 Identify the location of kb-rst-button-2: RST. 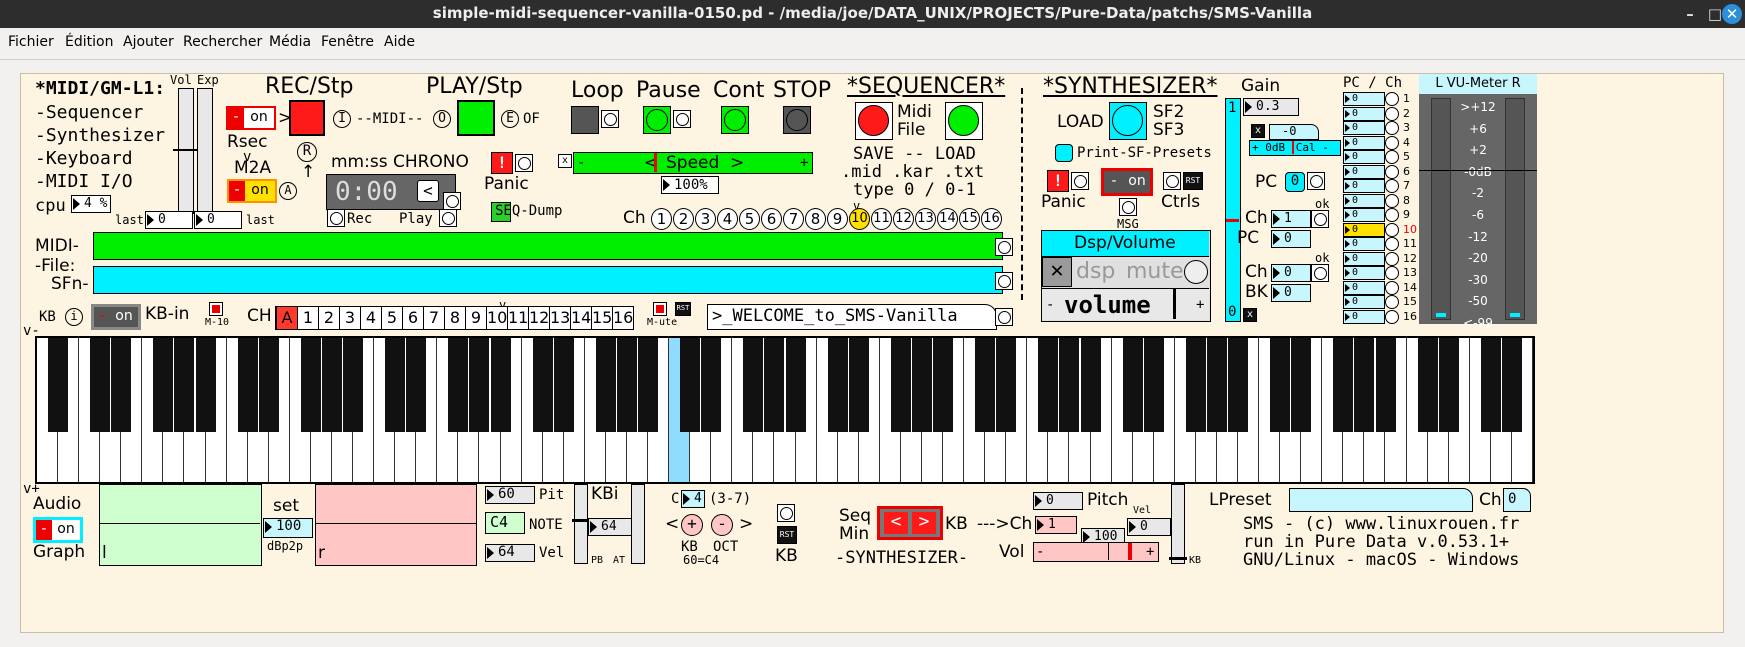
(787, 535).